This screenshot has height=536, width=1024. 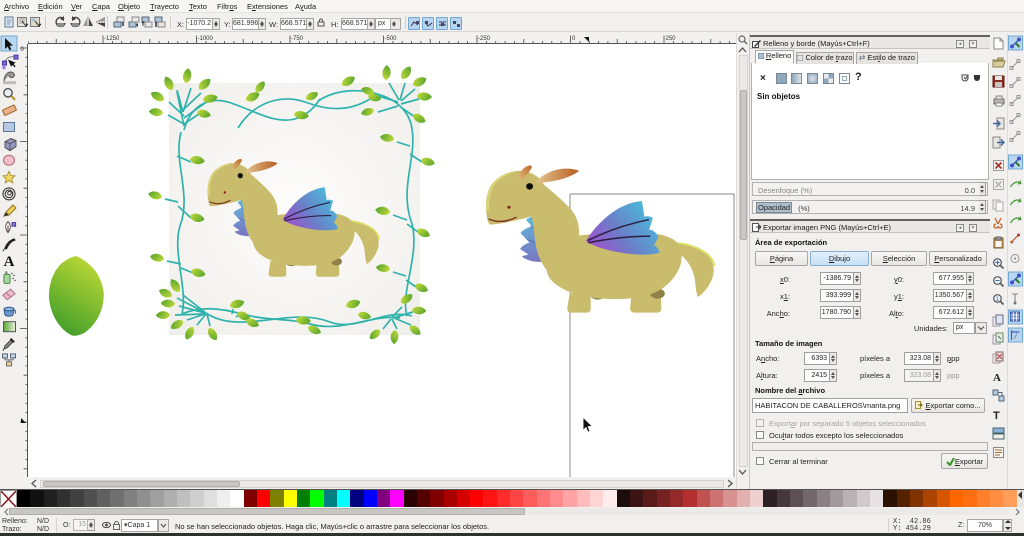 I want to click on svg-text: -500, so click(x=391, y=39).